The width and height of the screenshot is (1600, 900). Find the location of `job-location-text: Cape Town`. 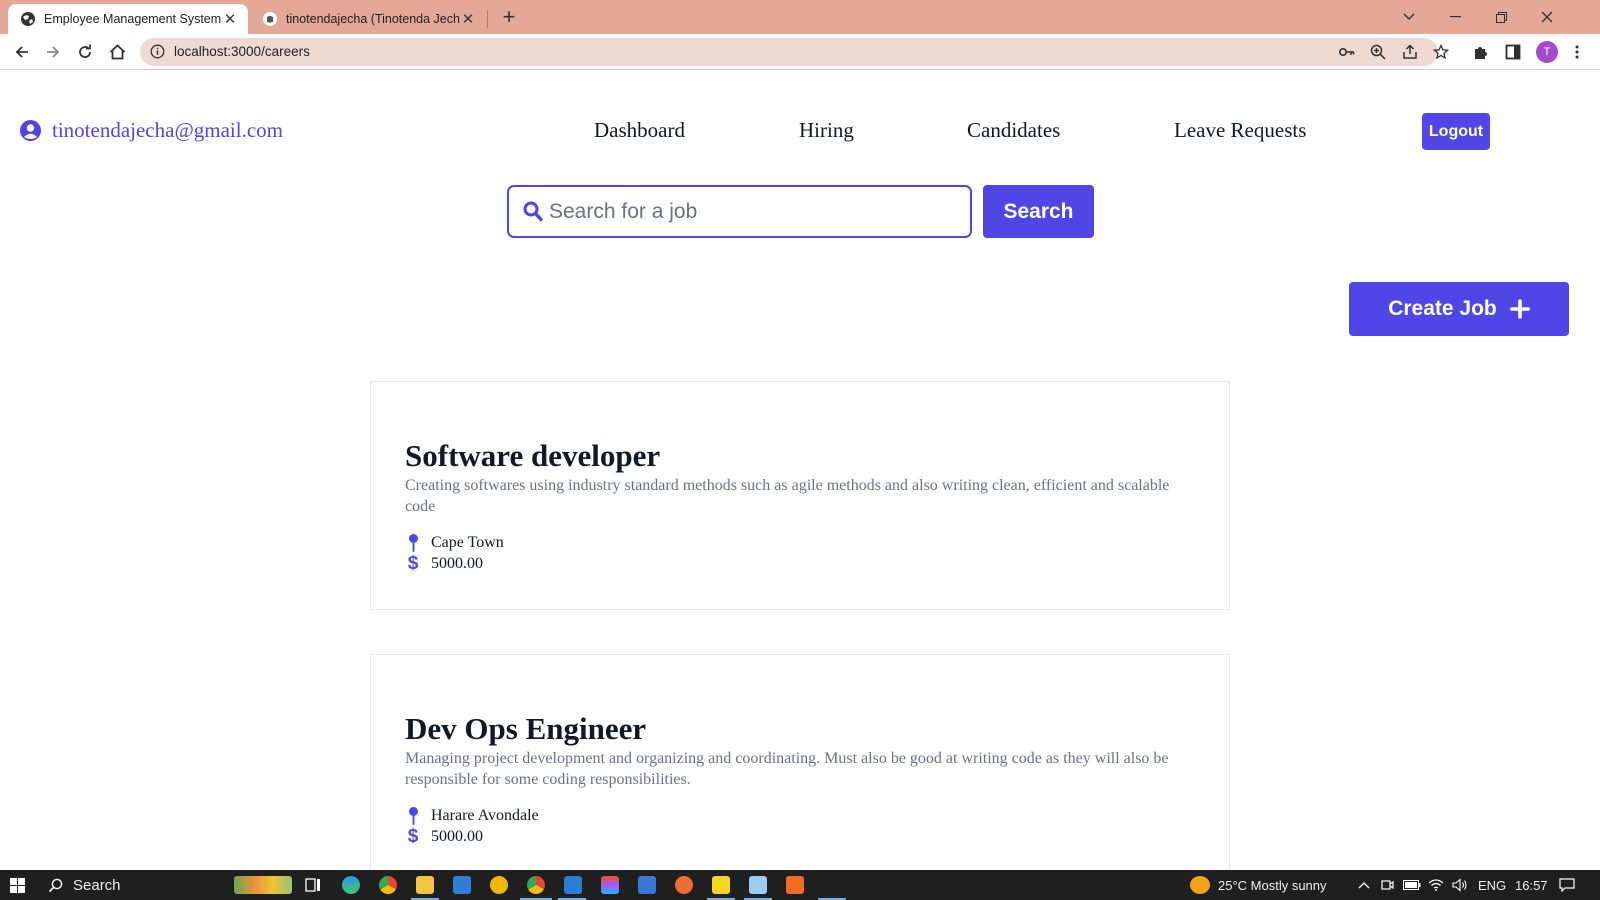

job-location-text: Cape Town is located at coordinates (467, 542).